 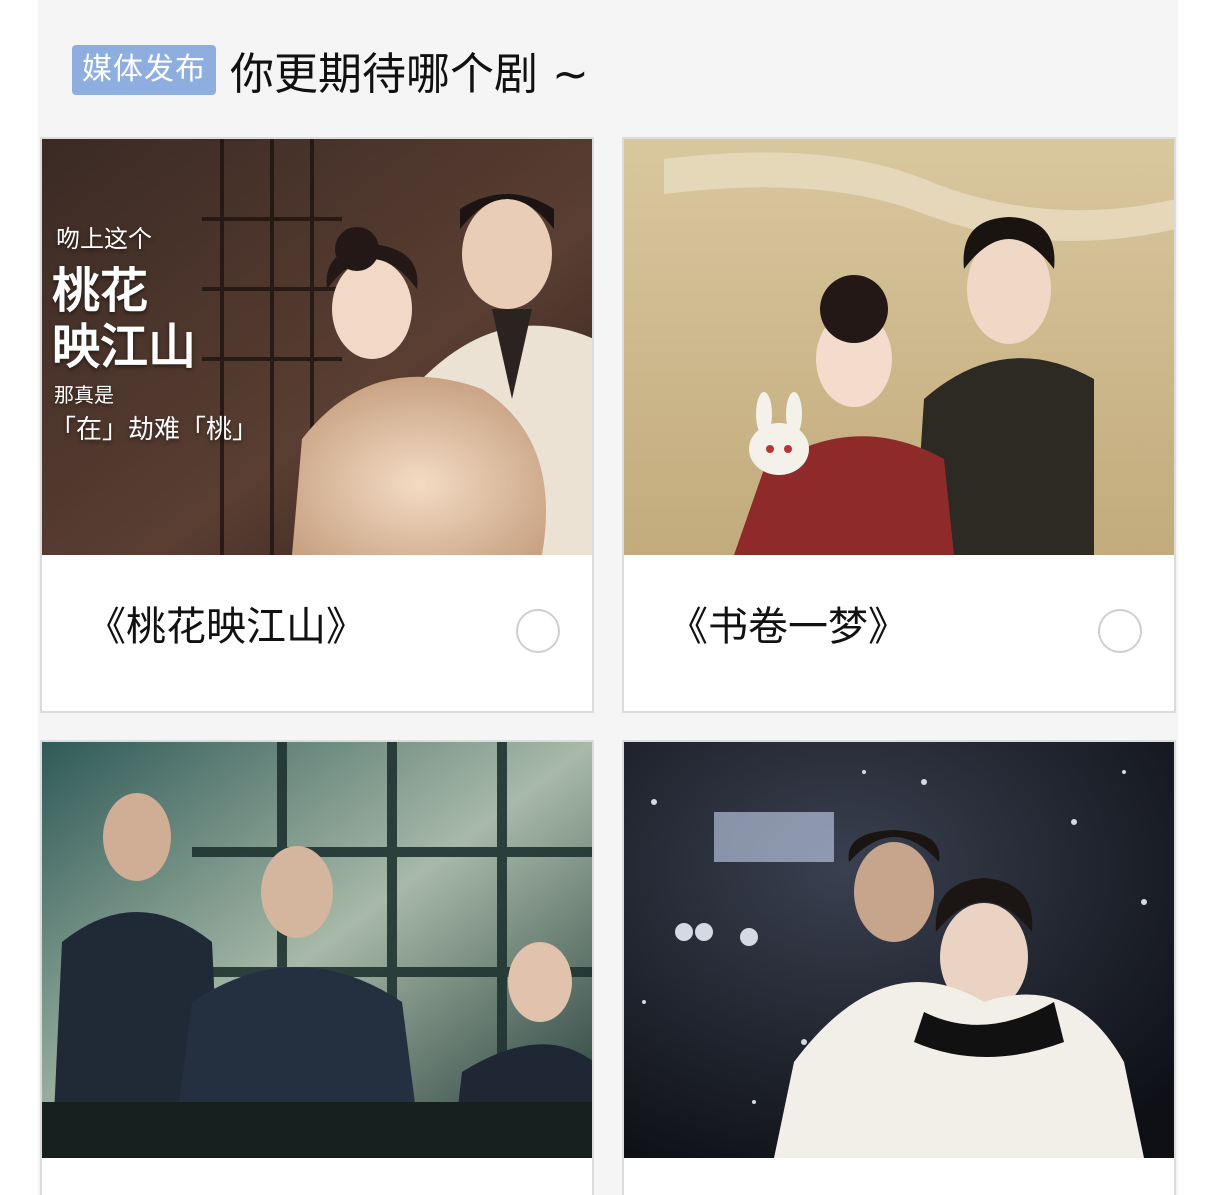 I want to click on media-badge: 媒体发布, so click(x=144, y=70).